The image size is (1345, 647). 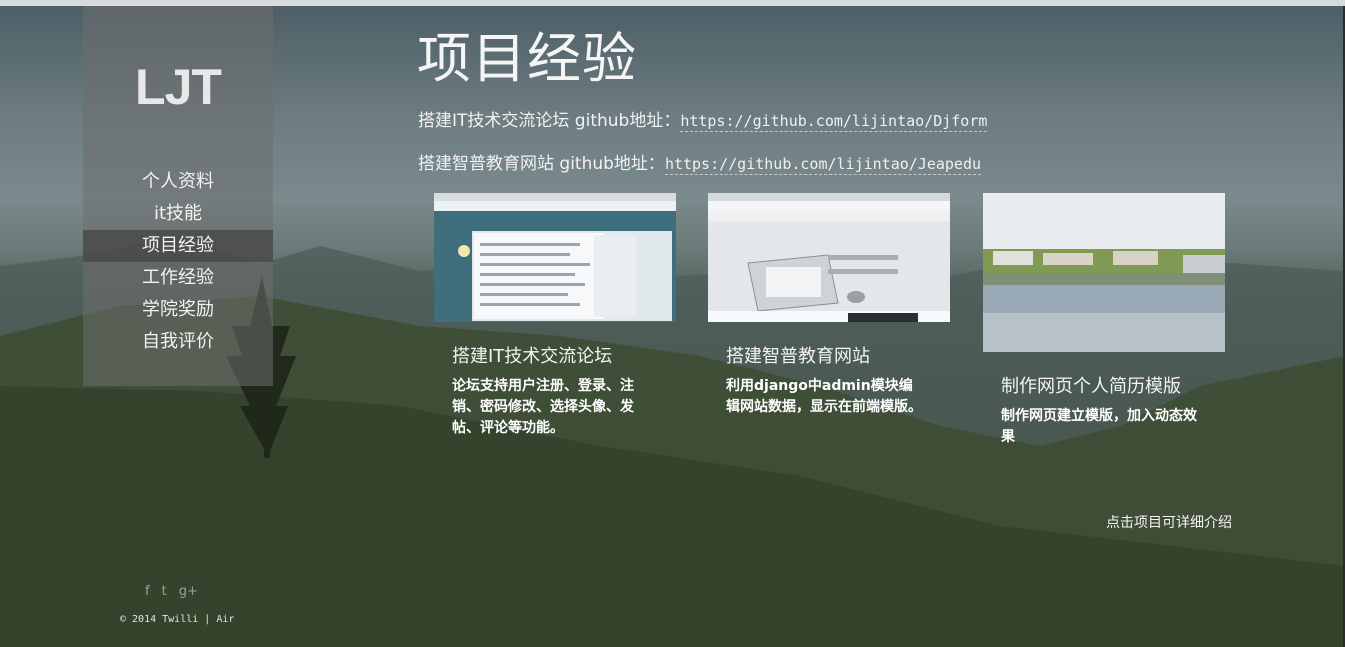 I want to click on social-links: f t g+, so click(x=171, y=591).